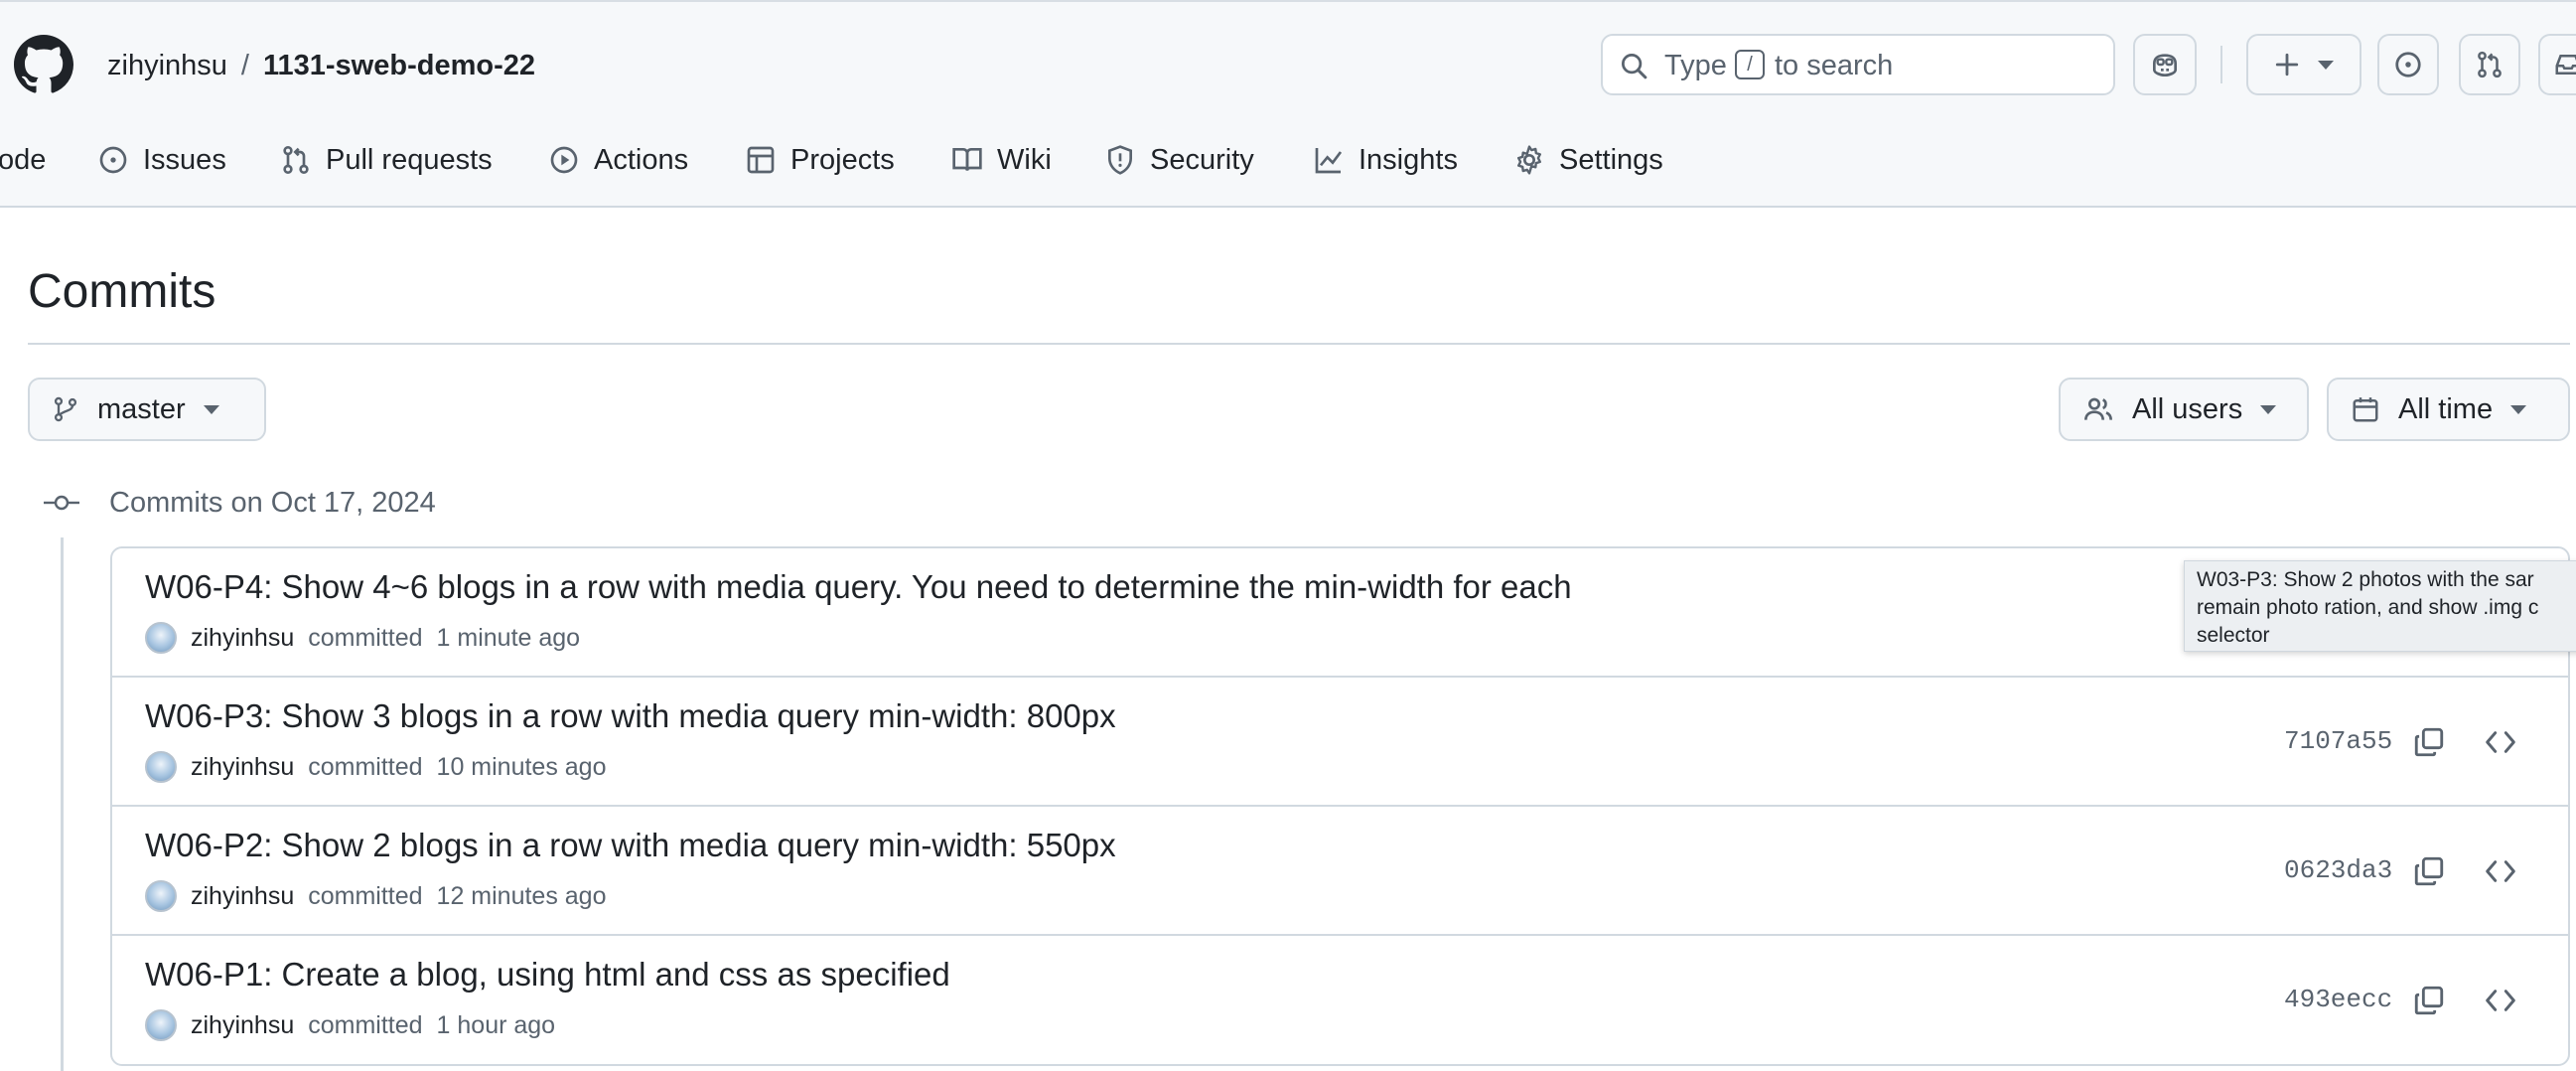  What do you see at coordinates (2303, 64) in the screenshot?
I see `create-new-button` at bounding box center [2303, 64].